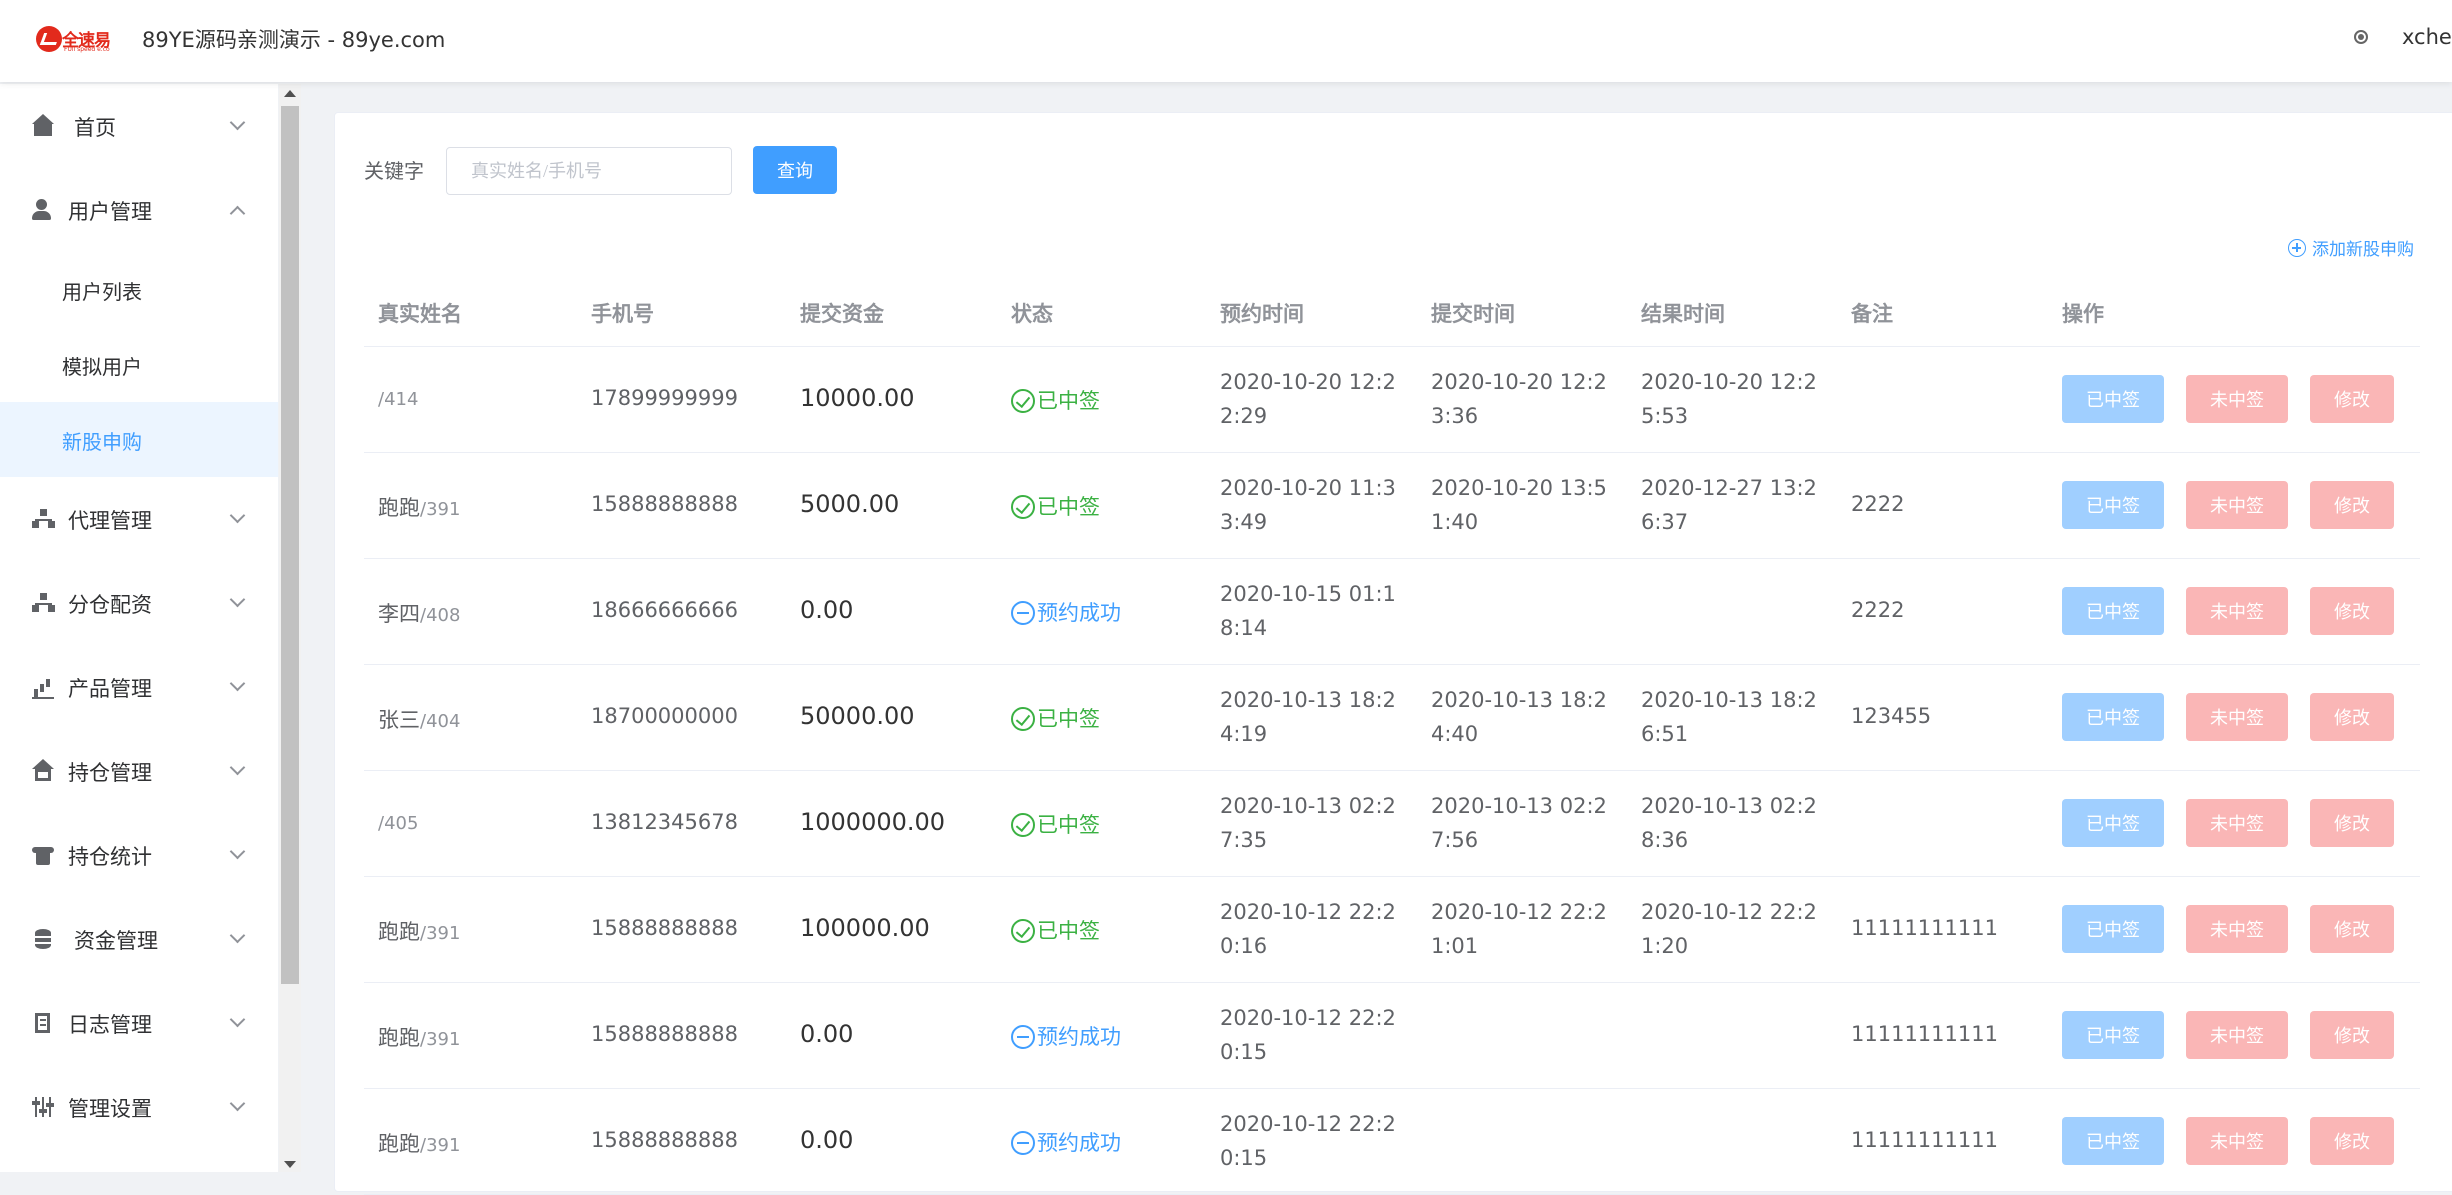 The image size is (2452, 1195). Describe the element at coordinates (139, 364) in the screenshot. I see `sidebar-item-3: 模拟用户` at that location.